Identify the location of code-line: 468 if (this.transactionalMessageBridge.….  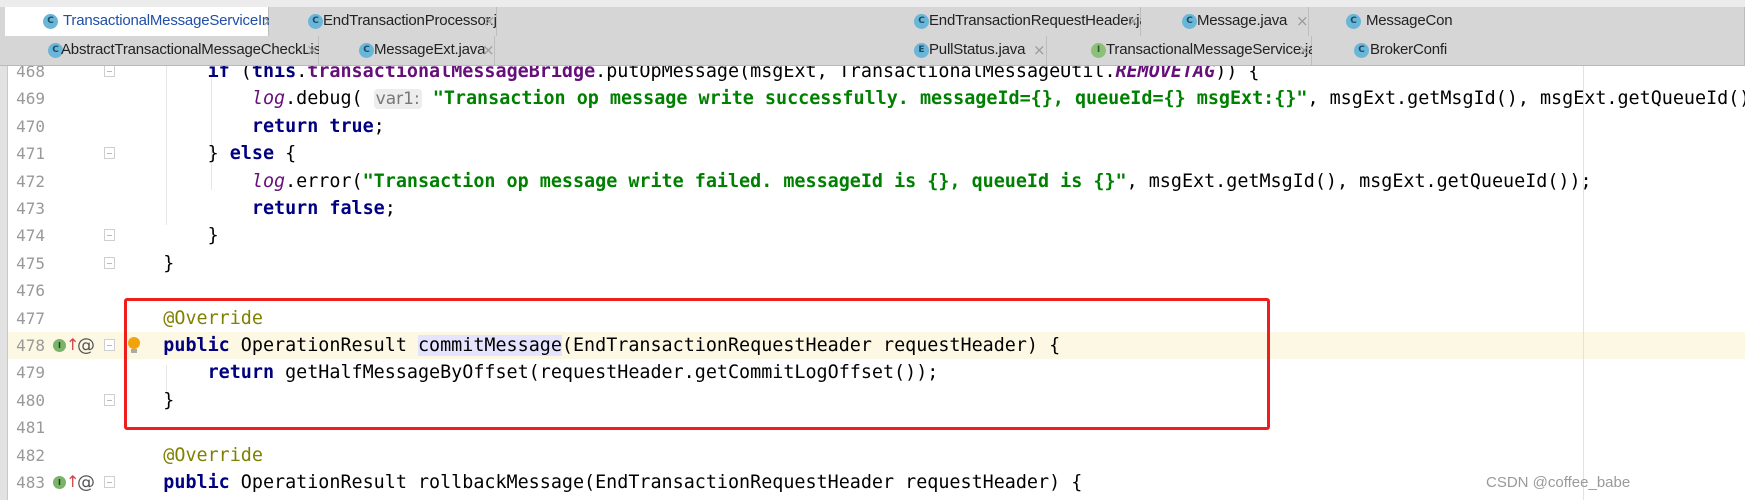
(872, 75).